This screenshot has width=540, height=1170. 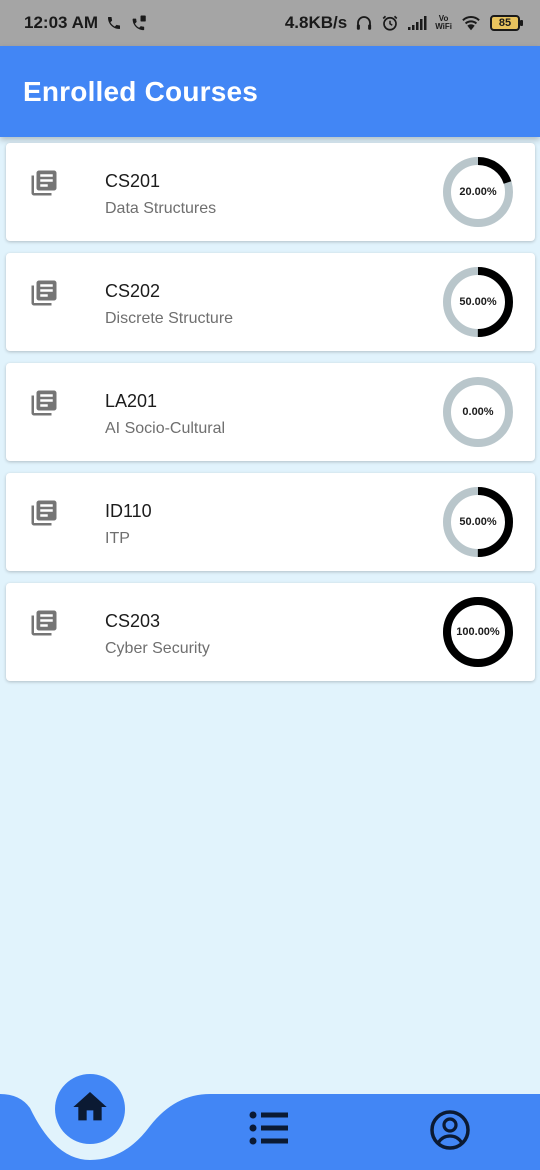 I want to click on progress-indicator: 100.00%, so click(x=478, y=632).